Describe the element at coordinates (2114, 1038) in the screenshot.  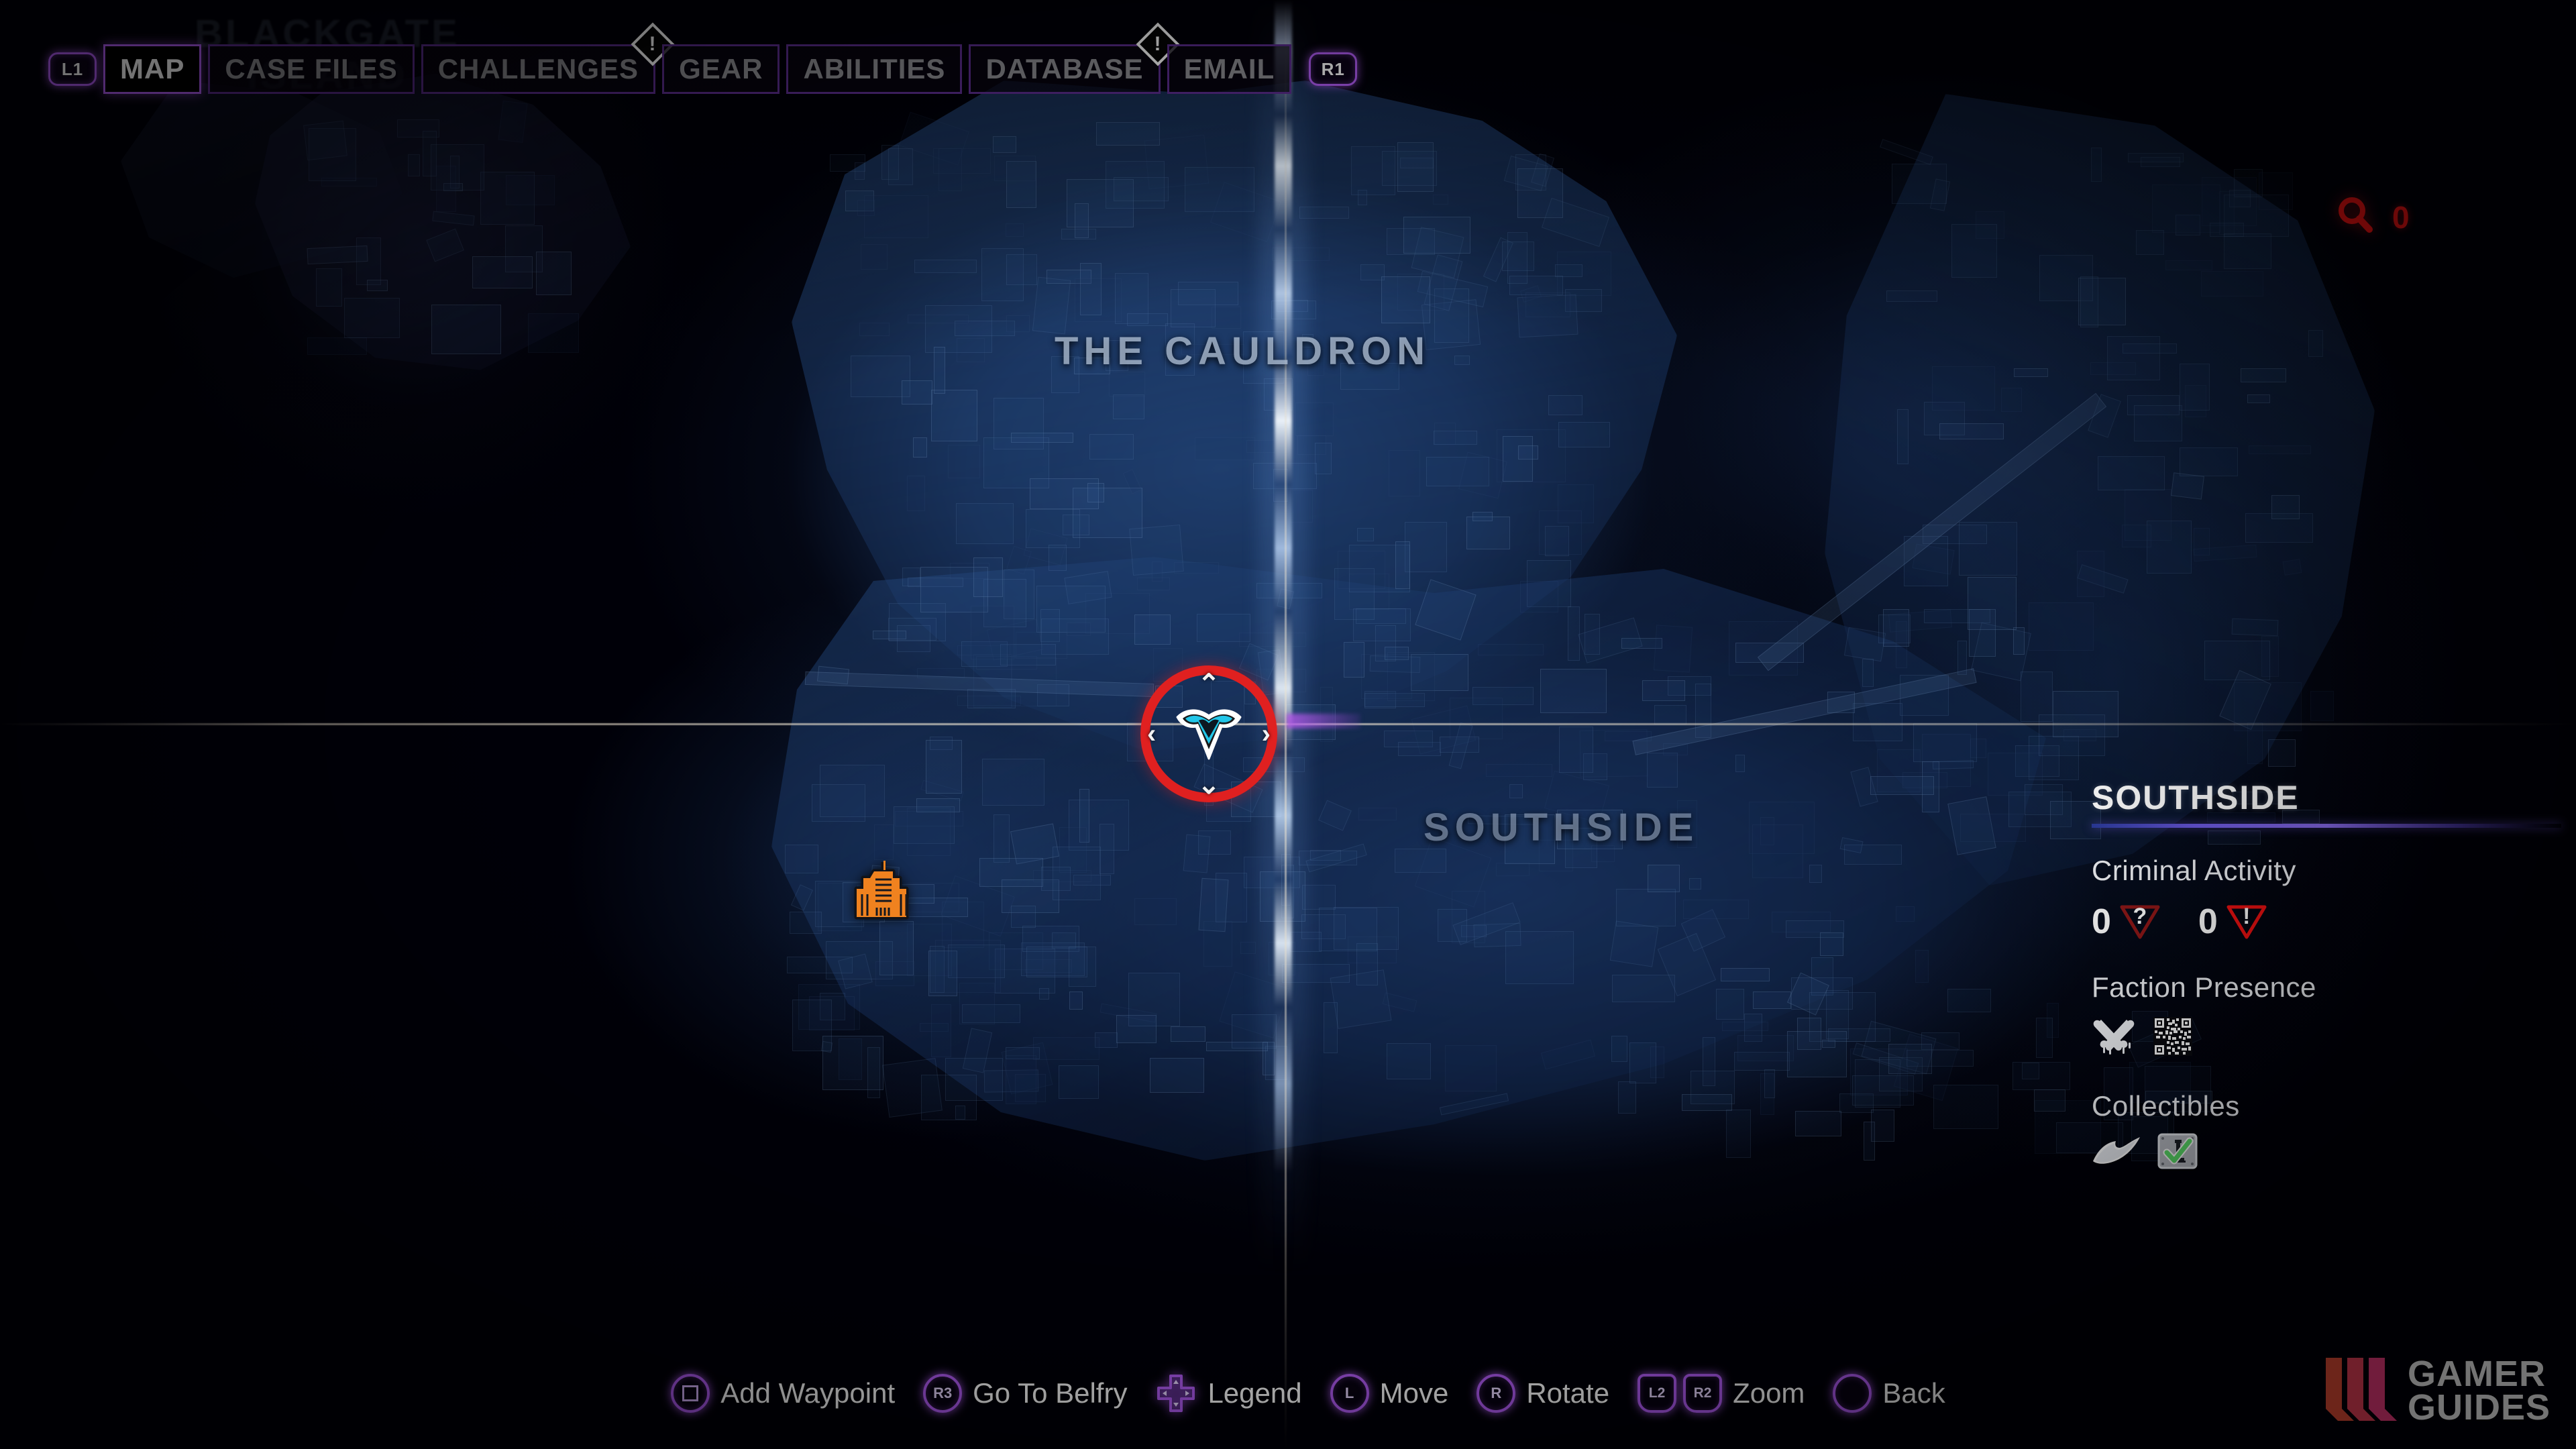
I see `crossed-bones-graffiti-icon` at that location.